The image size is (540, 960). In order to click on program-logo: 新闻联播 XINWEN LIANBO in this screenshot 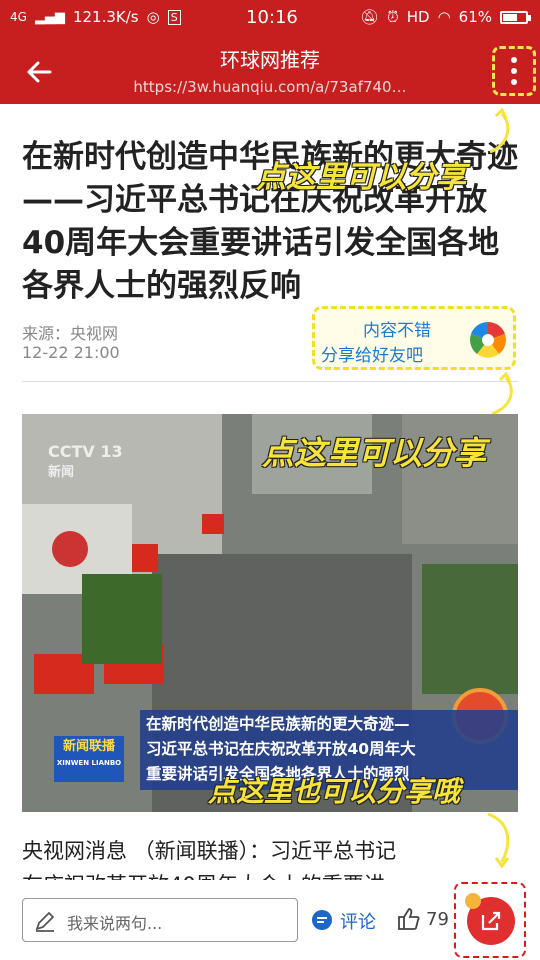, I will do `click(89, 759)`.